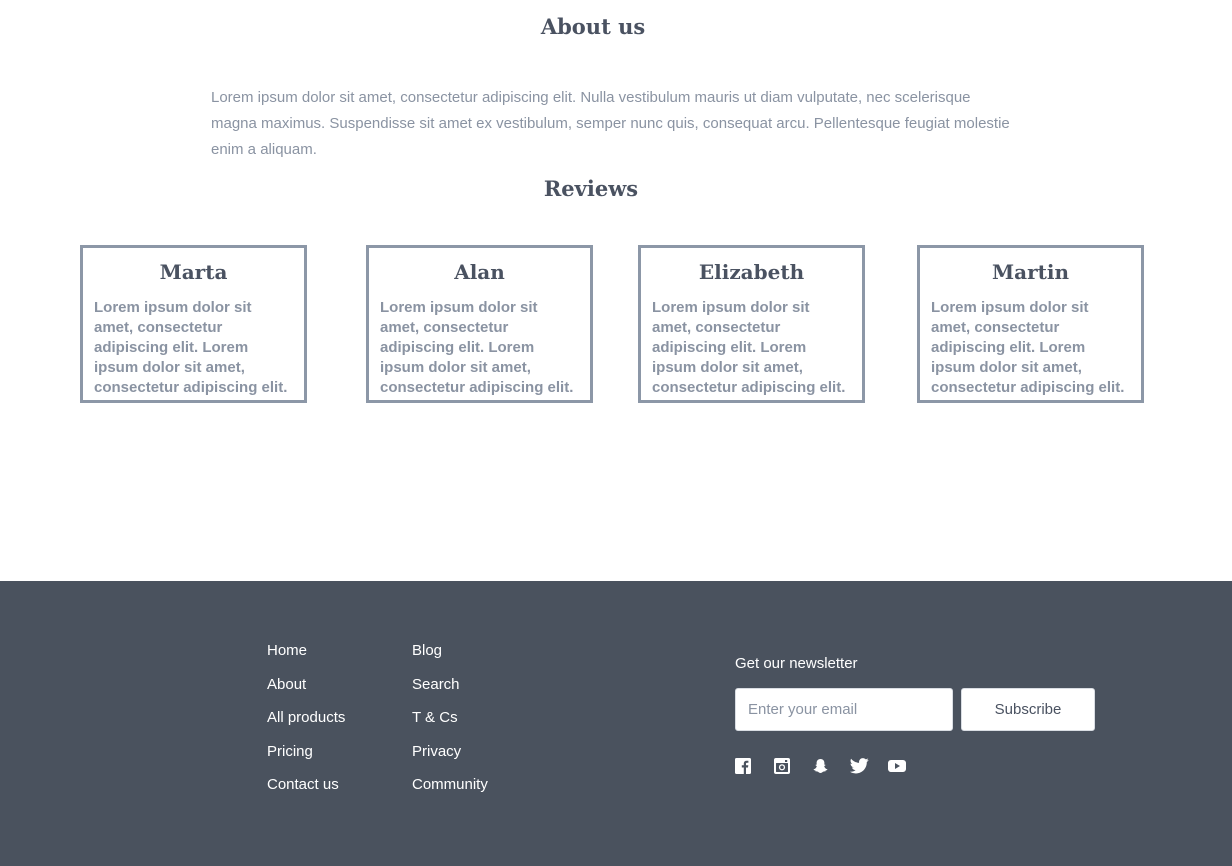  I want to click on reviews-title: Reviews, so click(591, 188).